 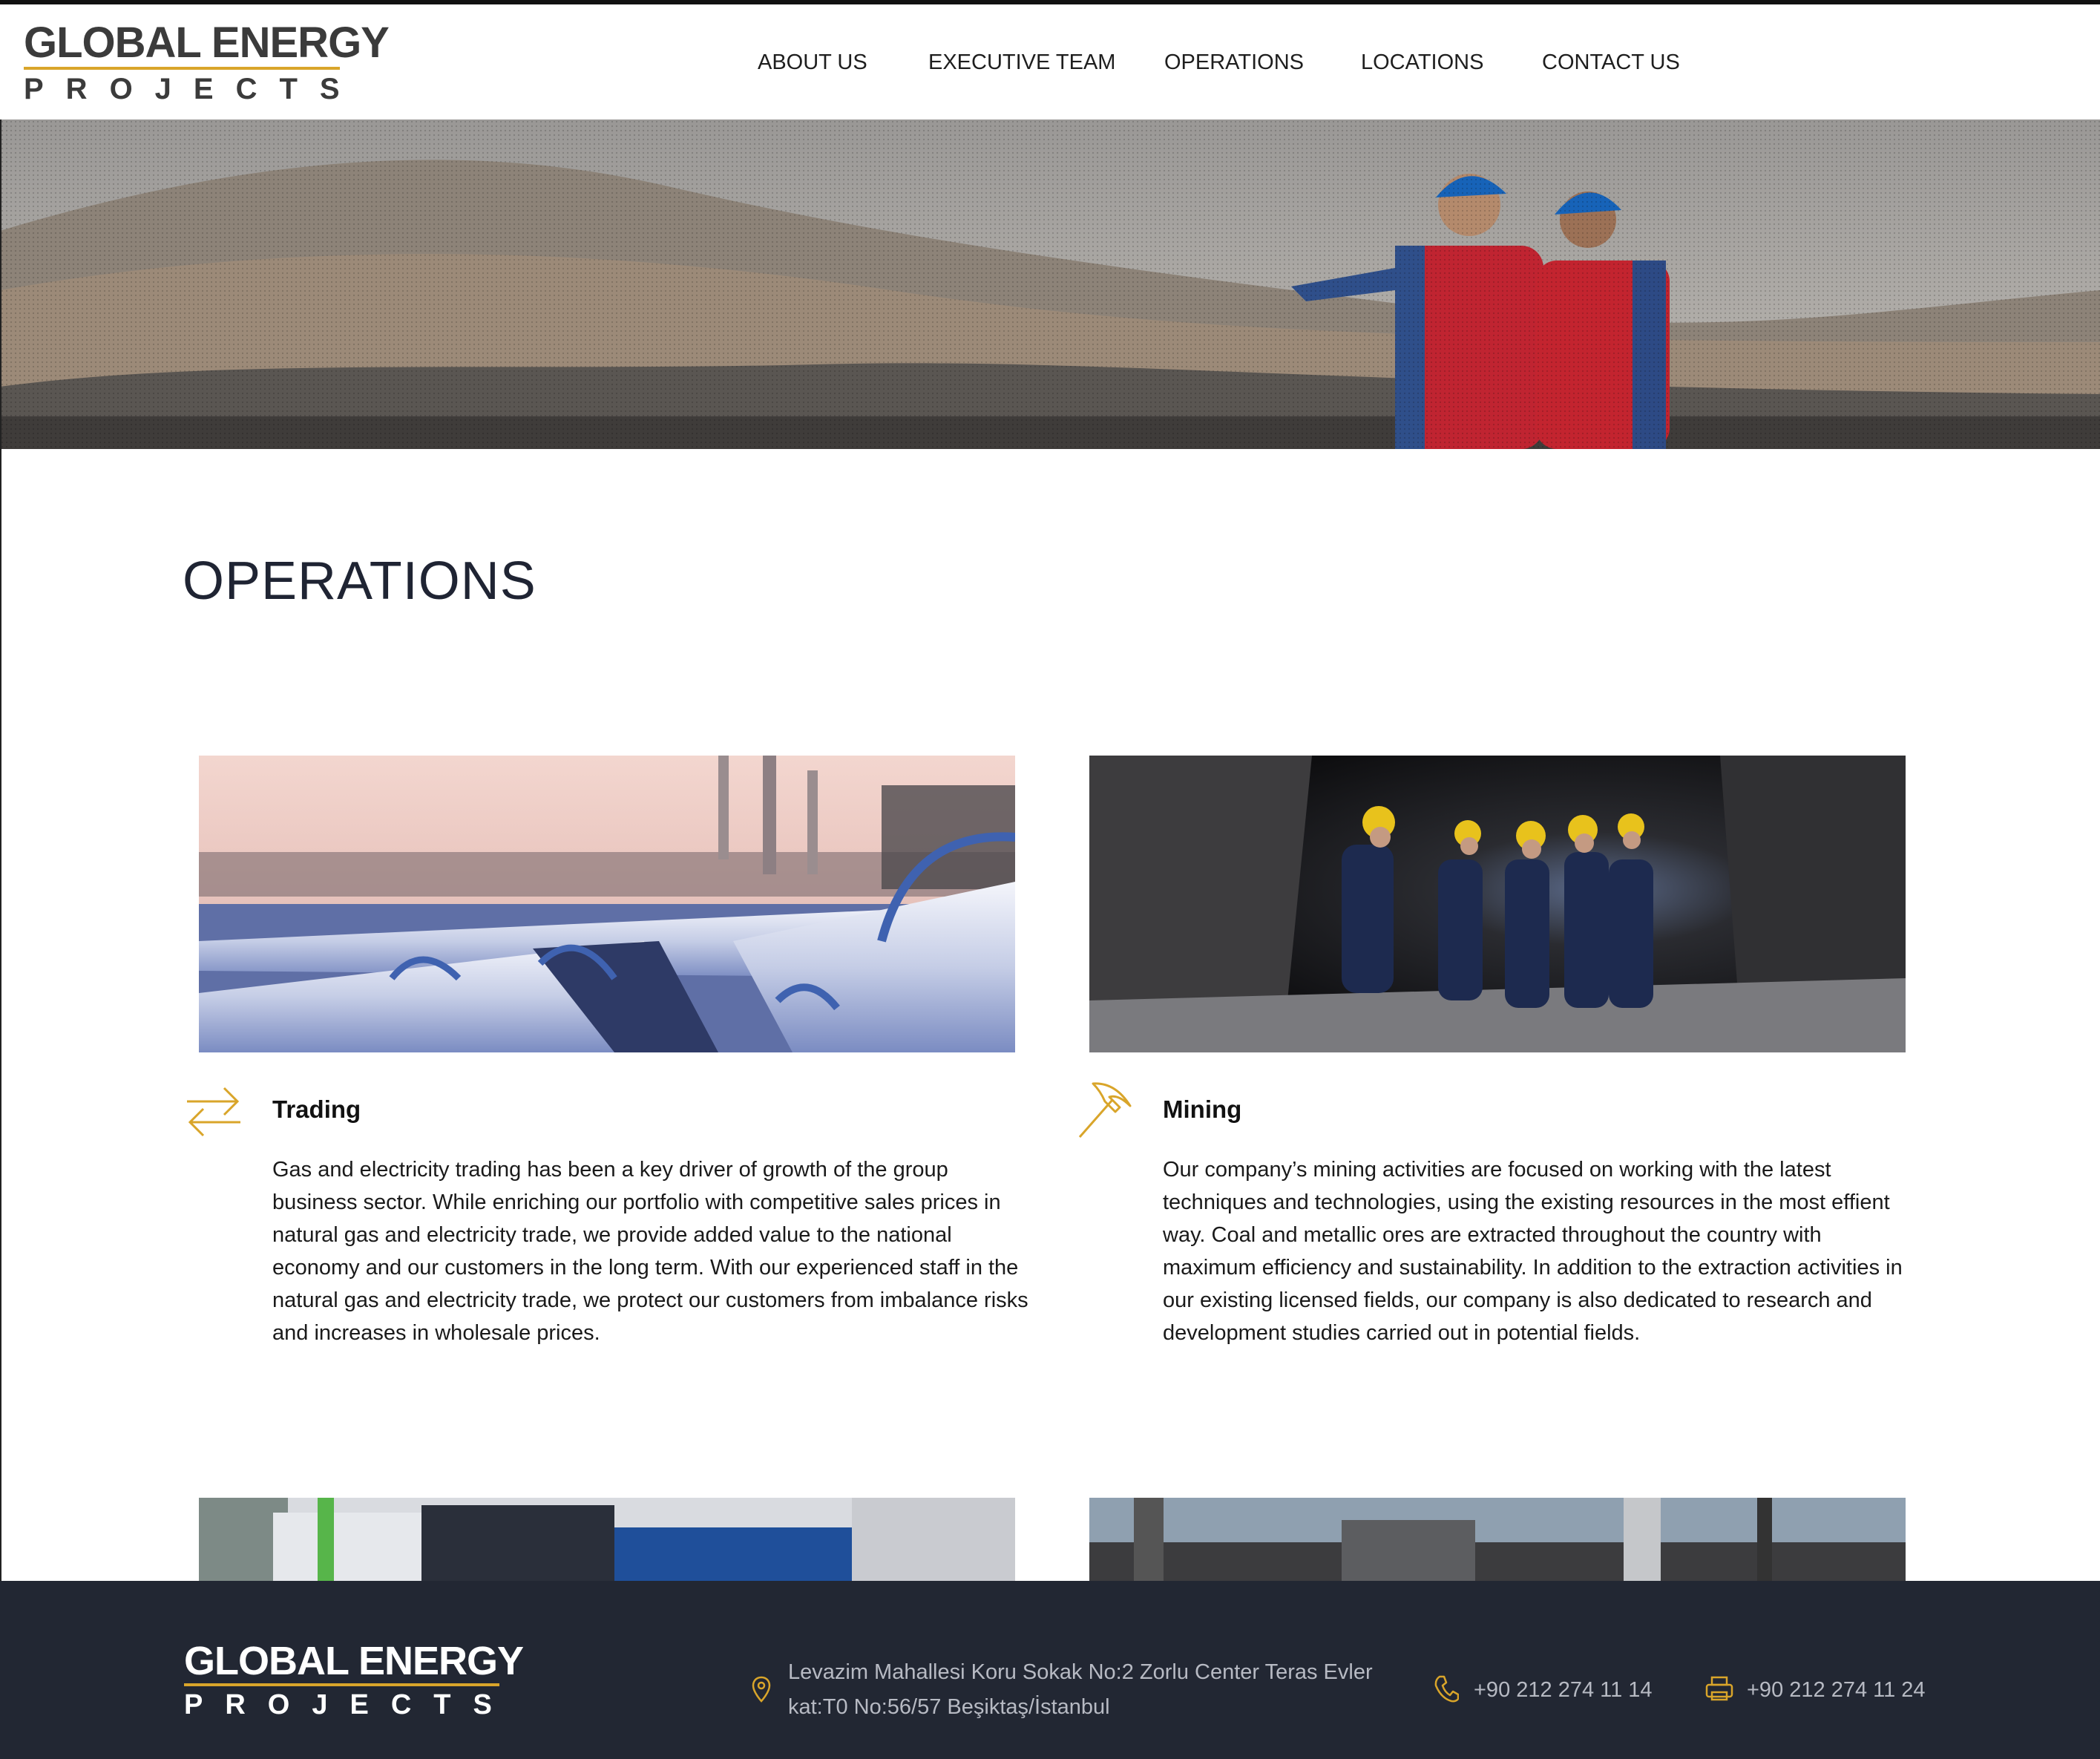 What do you see at coordinates (1719, 1688) in the screenshot?
I see `fax-icon` at bounding box center [1719, 1688].